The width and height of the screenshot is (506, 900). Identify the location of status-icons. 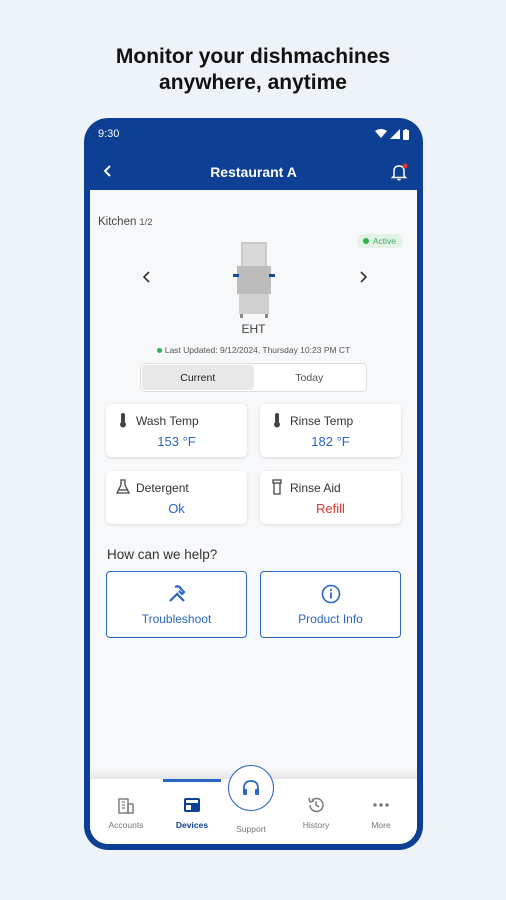
(392, 134).